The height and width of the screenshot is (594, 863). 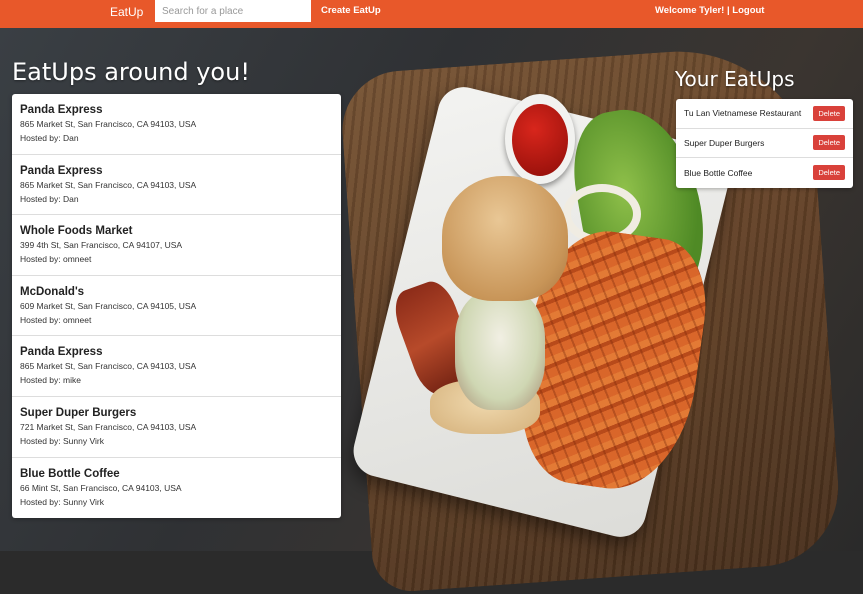 I want to click on list-item: Blue Bottle Coffee Delete, so click(x=764, y=173).